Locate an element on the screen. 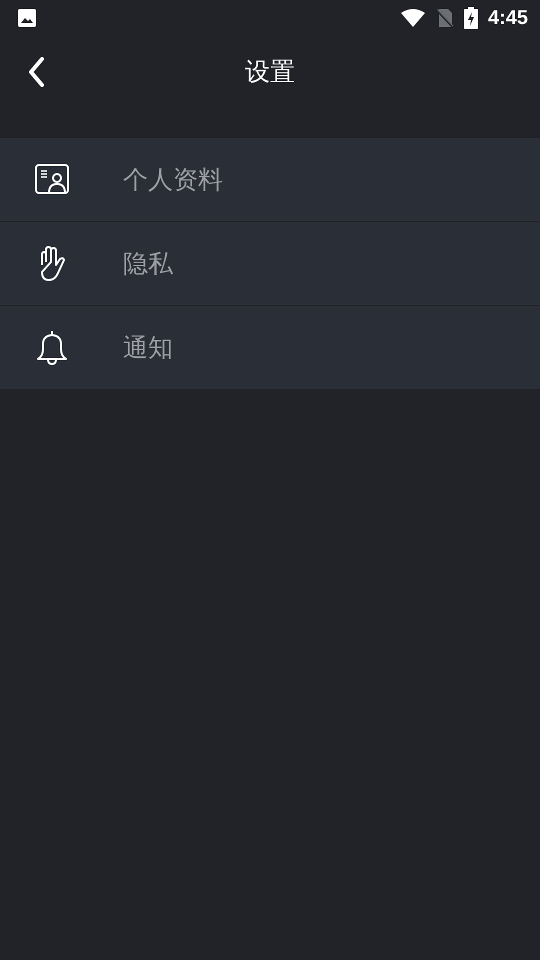 The width and height of the screenshot is (540, 960). wifi-icon is located at coordinates (413, 18).